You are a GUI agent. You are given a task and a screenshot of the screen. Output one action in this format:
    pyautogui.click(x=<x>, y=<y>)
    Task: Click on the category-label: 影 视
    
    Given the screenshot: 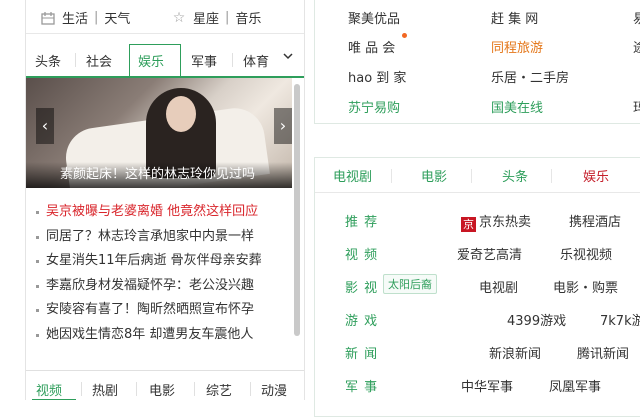 What is the action you would take?
    pyautogui.click(x=362, y=288)
    